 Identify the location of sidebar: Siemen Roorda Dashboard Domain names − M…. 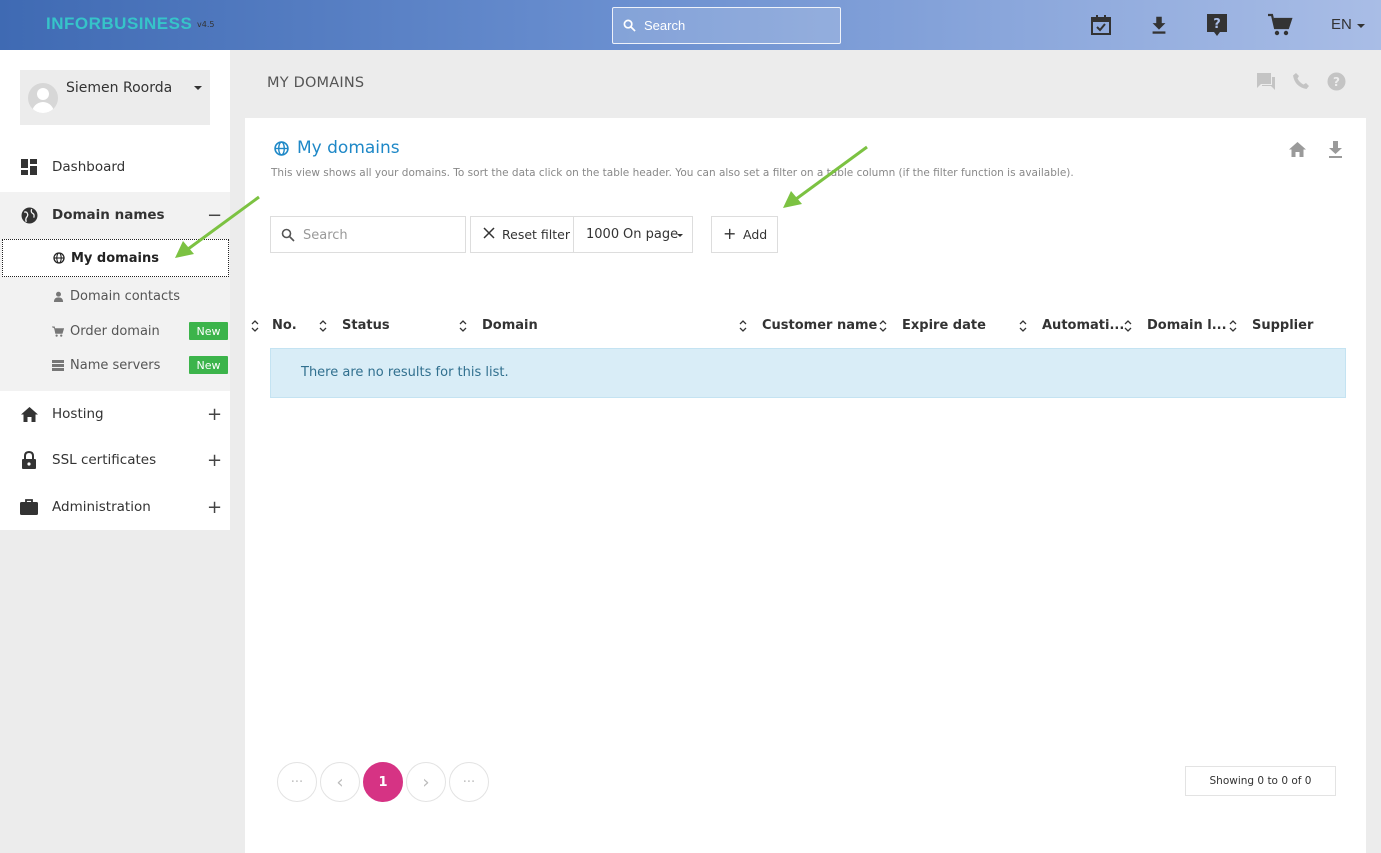
(115, 290).